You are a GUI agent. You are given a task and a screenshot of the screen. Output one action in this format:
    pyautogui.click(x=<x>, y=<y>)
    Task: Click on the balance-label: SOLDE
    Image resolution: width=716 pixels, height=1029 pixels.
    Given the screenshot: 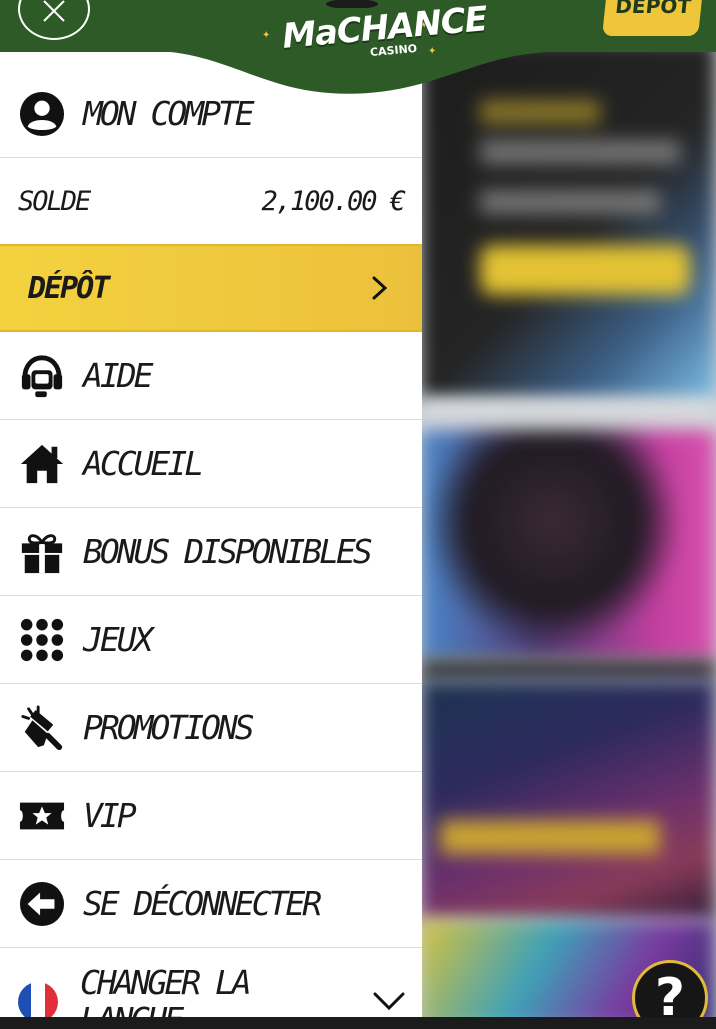 What is the action you would take?
    pyautogui.click(x=54, y=201)
    